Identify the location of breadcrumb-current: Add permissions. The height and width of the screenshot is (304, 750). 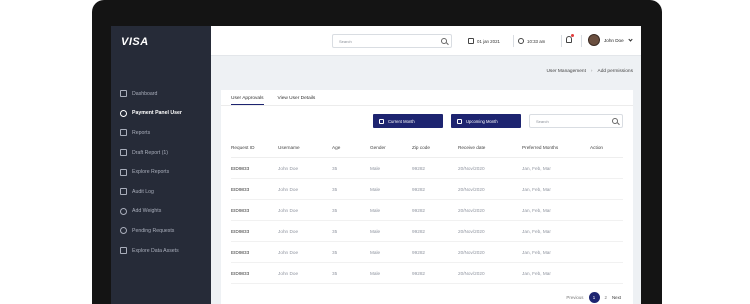
(615, 71).